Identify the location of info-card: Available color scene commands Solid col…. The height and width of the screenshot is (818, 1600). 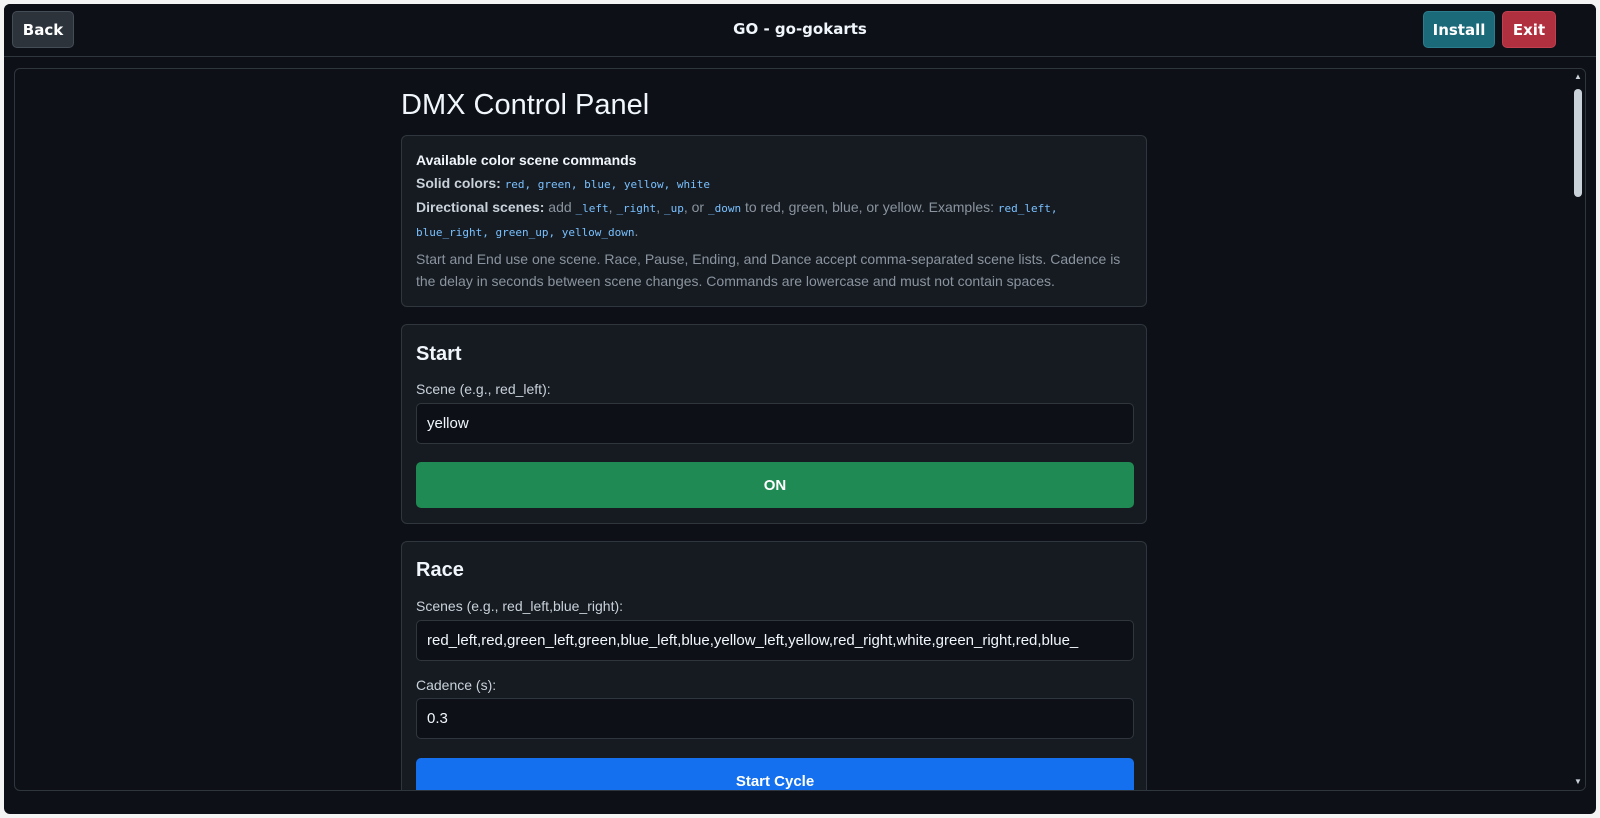
(774, 221).